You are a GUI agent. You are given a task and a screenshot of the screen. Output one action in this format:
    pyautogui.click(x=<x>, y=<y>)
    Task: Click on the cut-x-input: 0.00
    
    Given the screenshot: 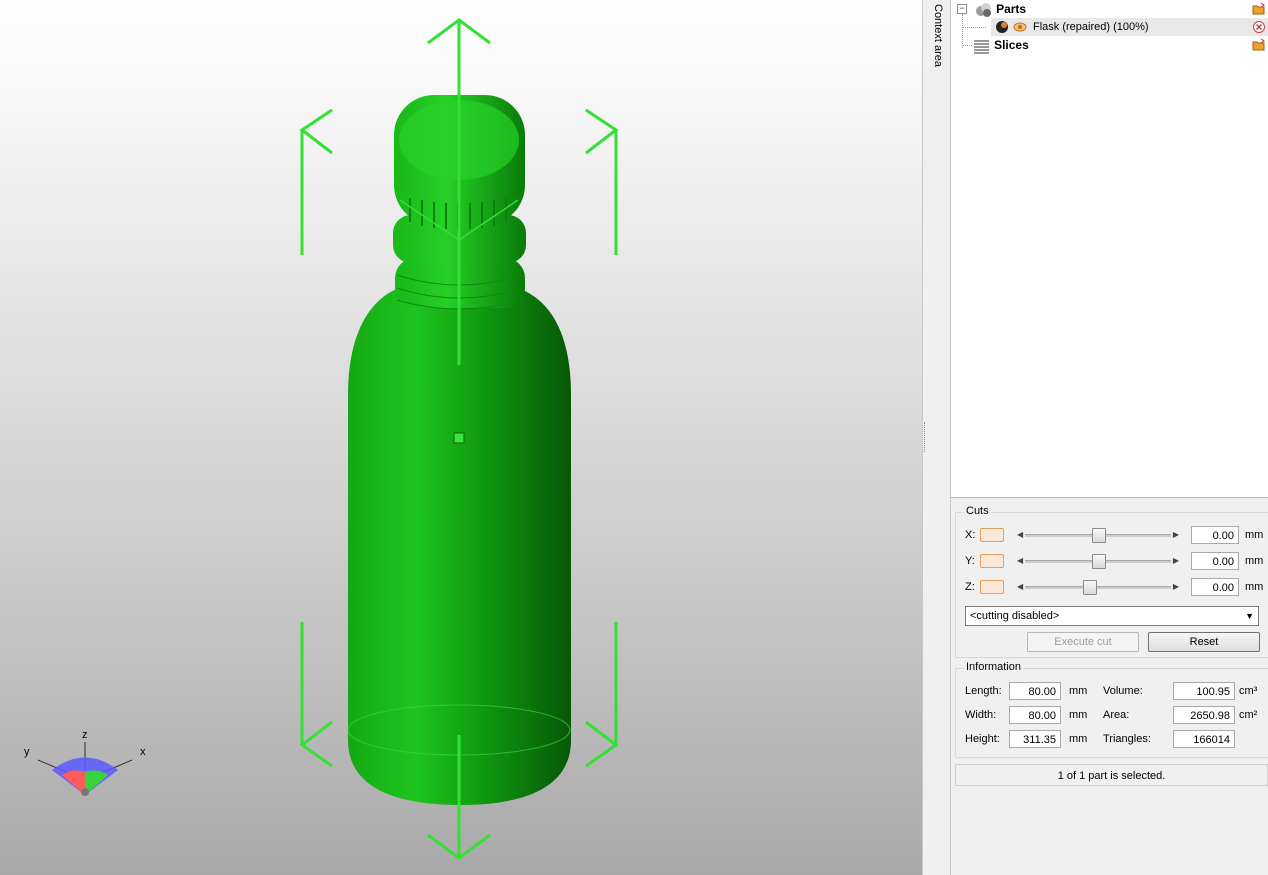 What is the action you would take?
    pyautogui.click(x=1215, y=535)
    